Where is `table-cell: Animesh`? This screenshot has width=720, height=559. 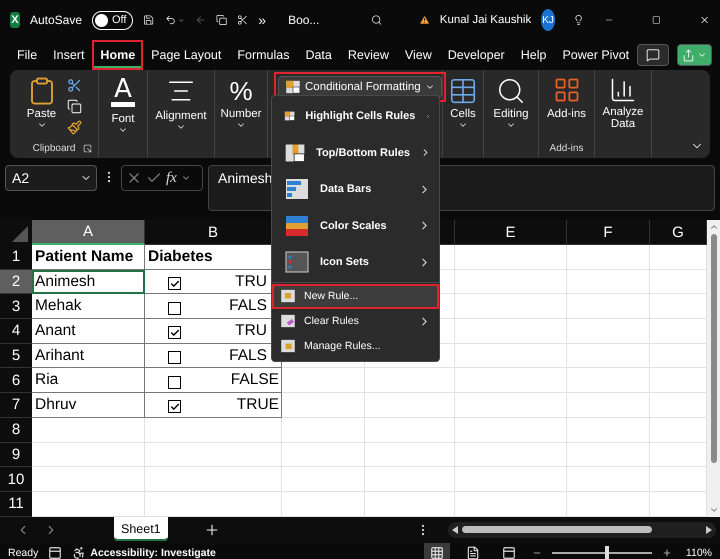
table-cell: Animesh is located at coordinates (88, 282).